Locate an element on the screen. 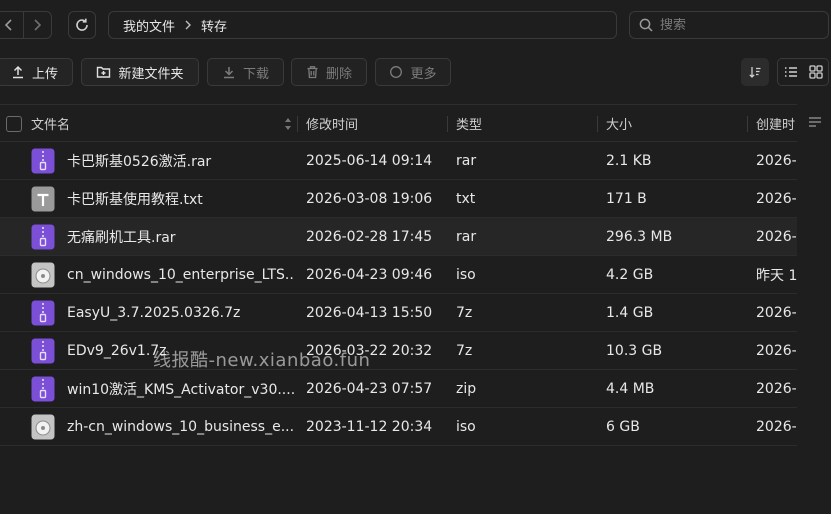 The image size is (831, 514). refresh-button is located at coordinates (82, 25).